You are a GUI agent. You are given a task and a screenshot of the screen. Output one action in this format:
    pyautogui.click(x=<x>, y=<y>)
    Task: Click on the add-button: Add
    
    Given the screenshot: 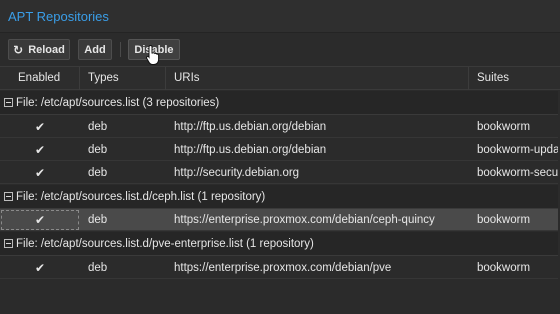 What is the action you would take?
    pyautogui.click(x=95, y=49)
    